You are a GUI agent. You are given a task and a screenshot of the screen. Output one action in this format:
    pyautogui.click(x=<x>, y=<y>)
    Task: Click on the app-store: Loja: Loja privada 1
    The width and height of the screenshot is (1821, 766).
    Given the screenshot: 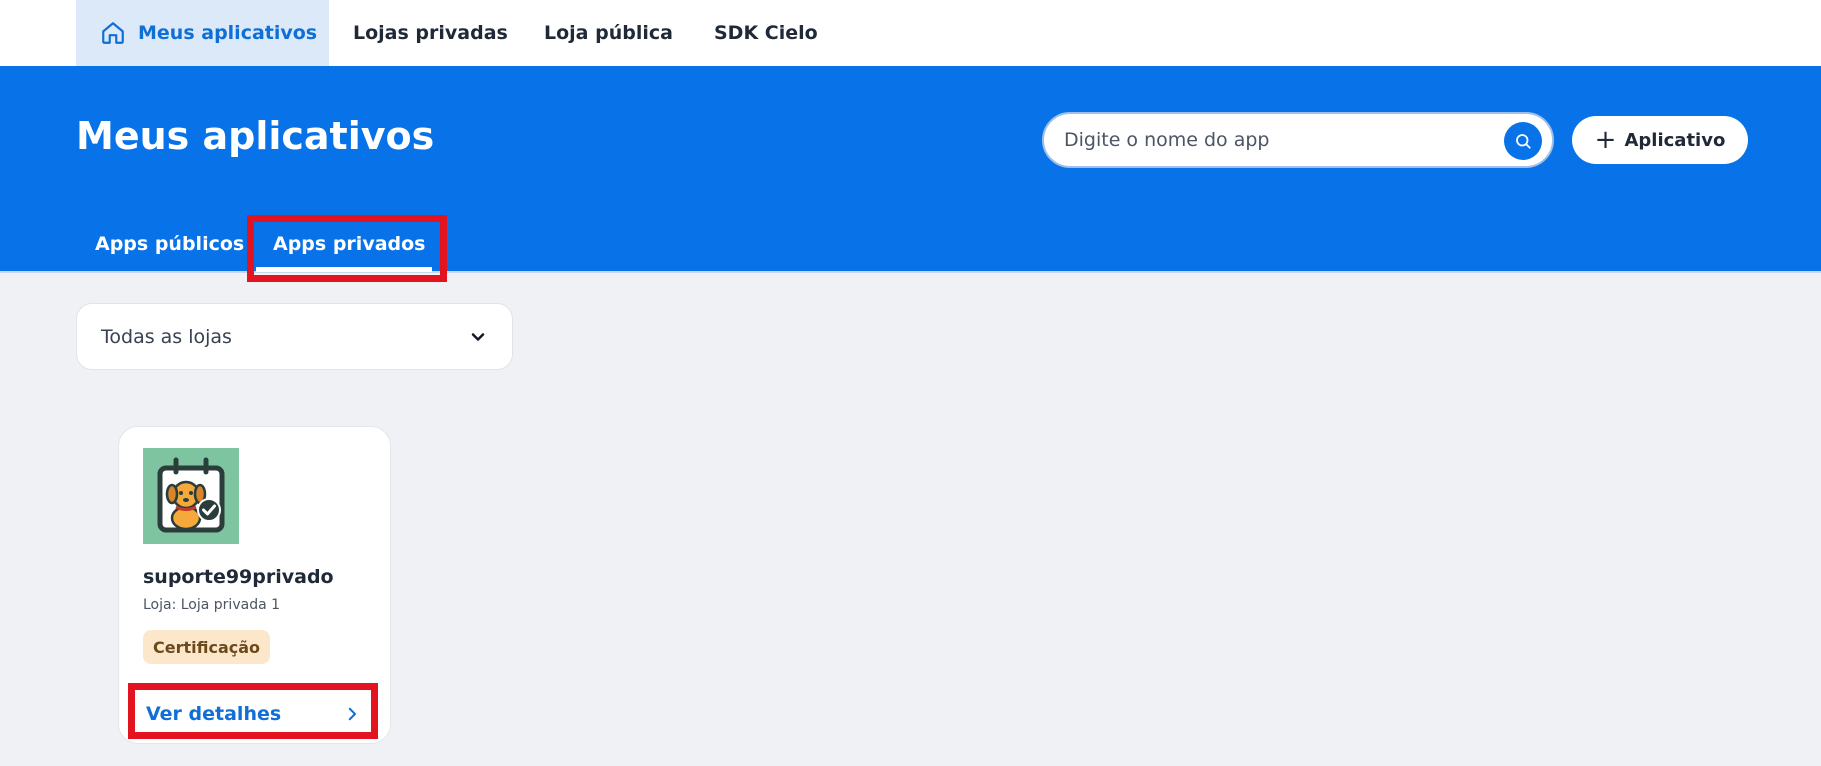 What is the action you would take?
    pyautogui.click(x=212, y=605)
    